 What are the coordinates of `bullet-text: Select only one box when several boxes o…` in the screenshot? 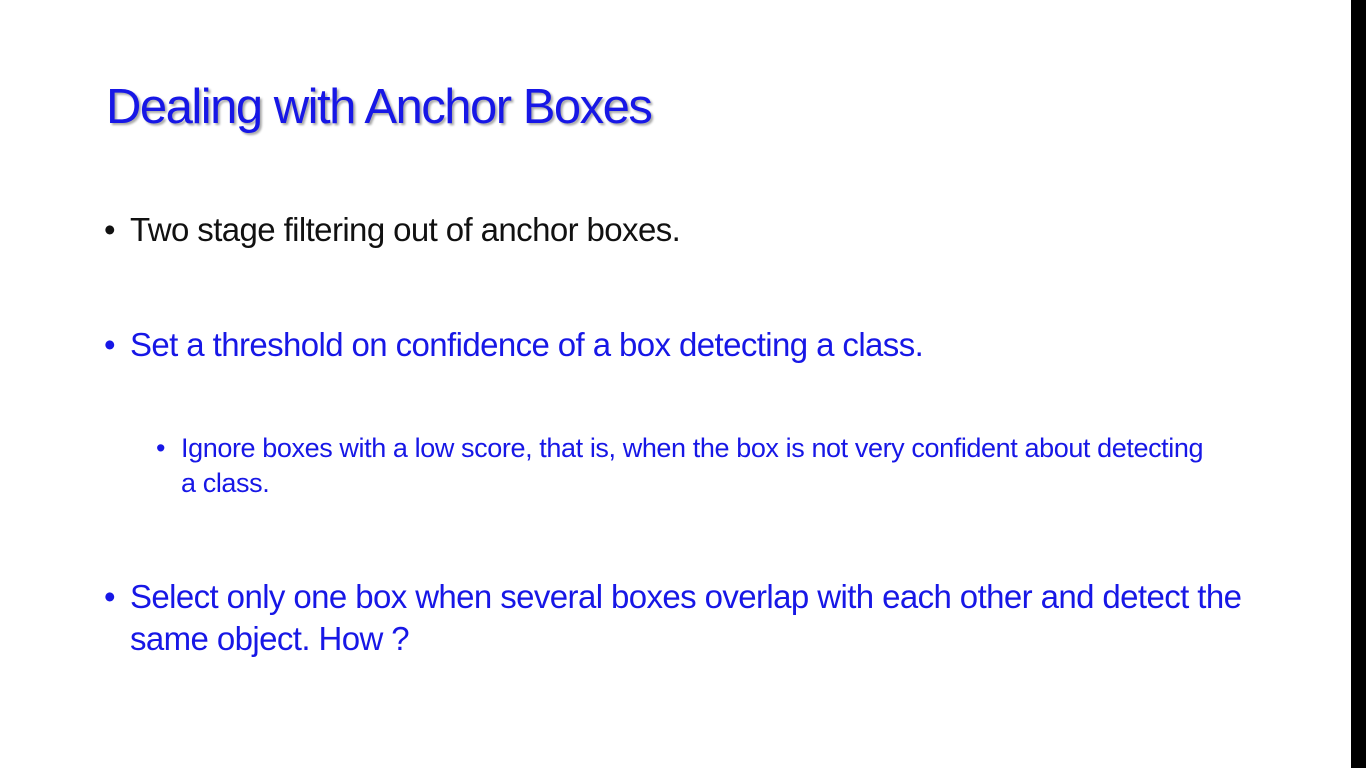 It's located at (686, 618).